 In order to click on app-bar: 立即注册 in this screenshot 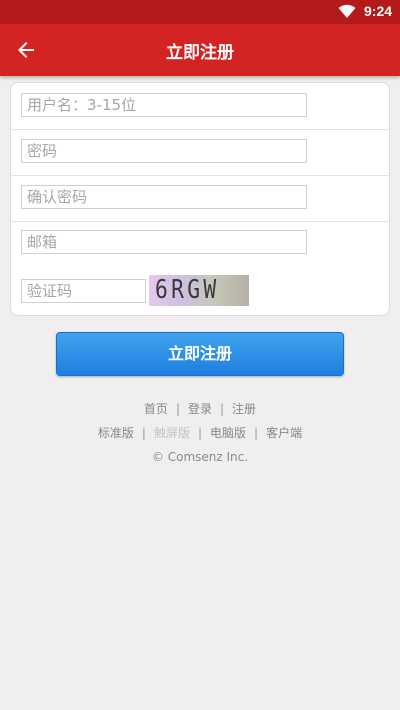, I will do `click(200, 50)`.